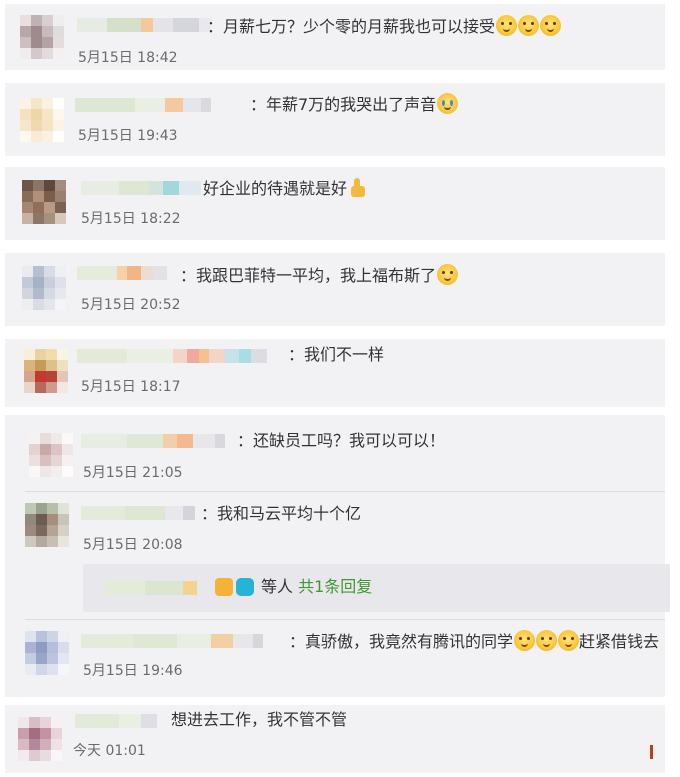 The height and width of the screenshot is (777, 680). What do you see at coordinates (259, 719) in the screenshot?
I see `comment-text: 想进去工作，我不管不管` at bounding box center [259, 719].